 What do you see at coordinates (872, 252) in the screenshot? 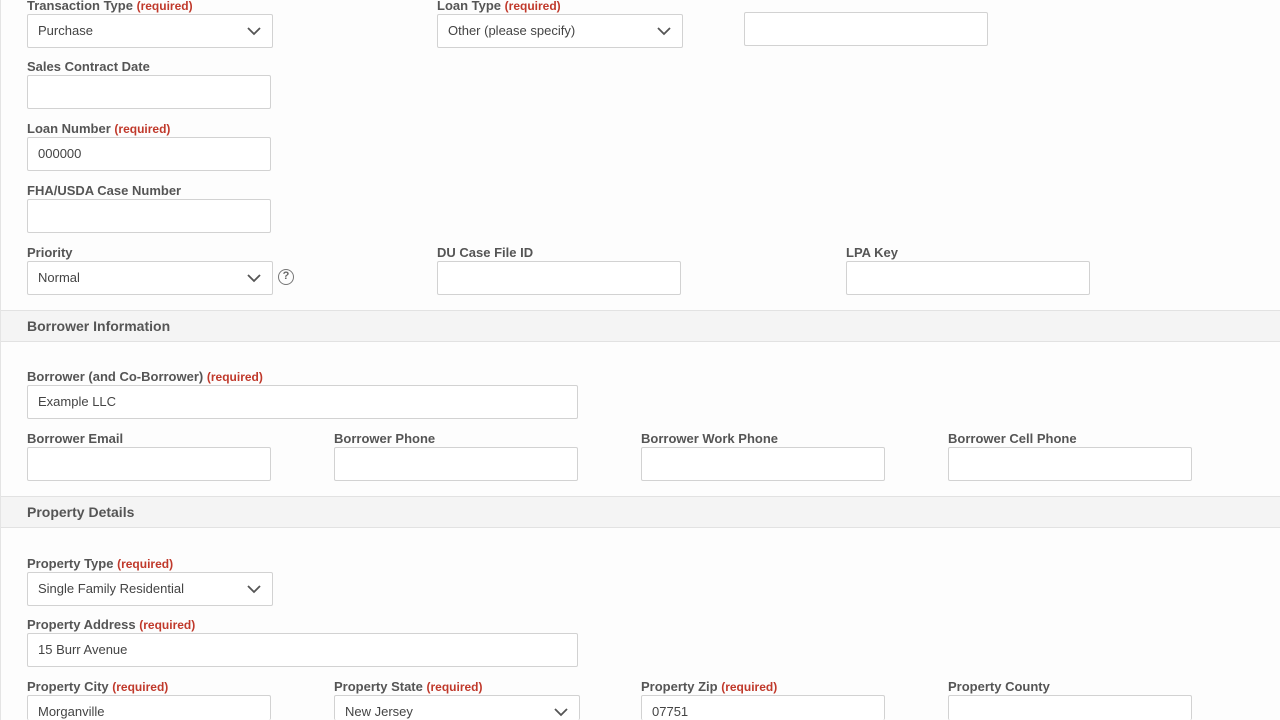
I see `lpa-key-label: LPA Key` at bounding box center [872, 252].